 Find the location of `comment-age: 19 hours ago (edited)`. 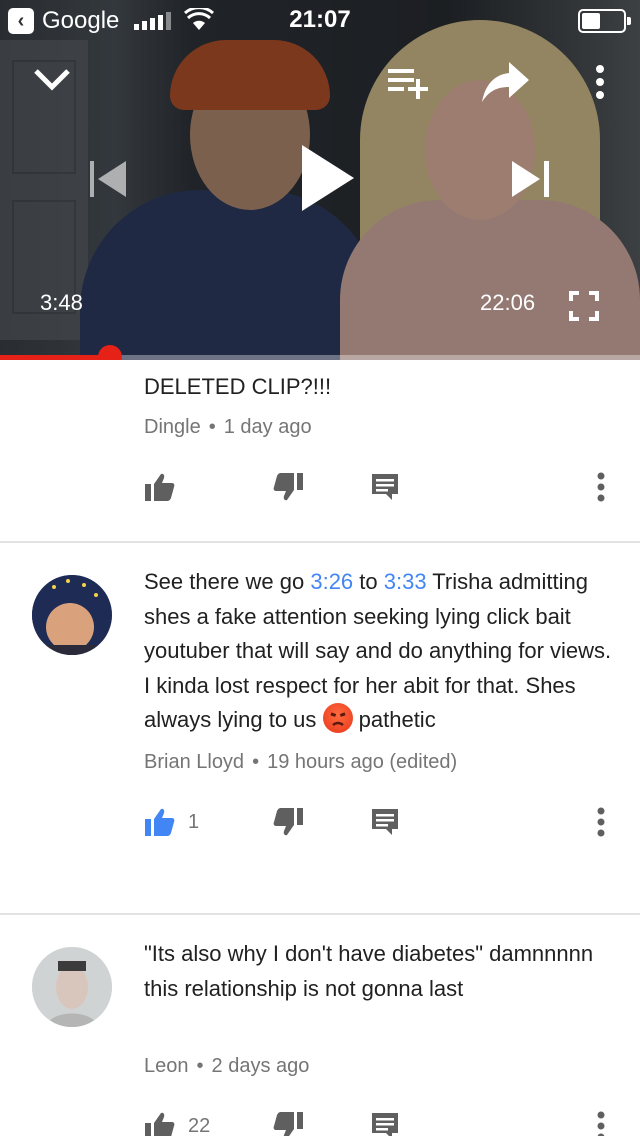

comment-age: 19 hours ago (edited) is located at coordinates (362, 762).